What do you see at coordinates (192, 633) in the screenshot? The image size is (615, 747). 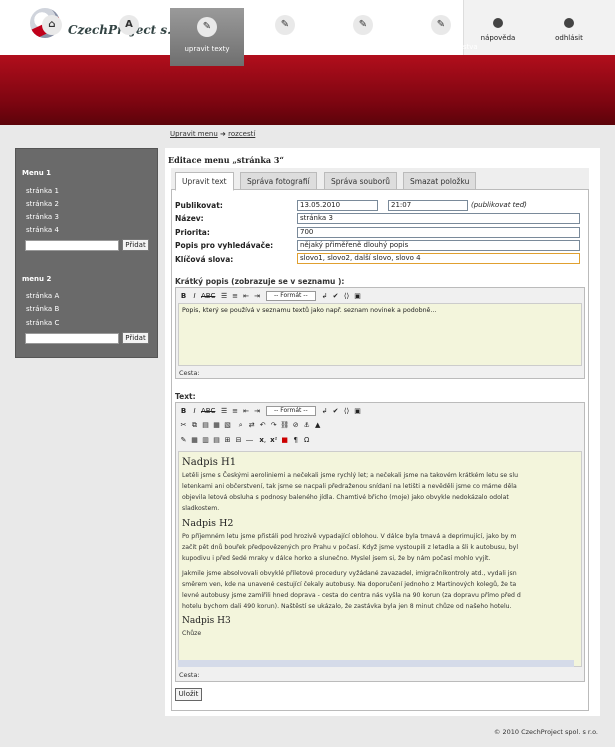 I see `paragraph-4: Chůze` at bounding box center [192, 633].